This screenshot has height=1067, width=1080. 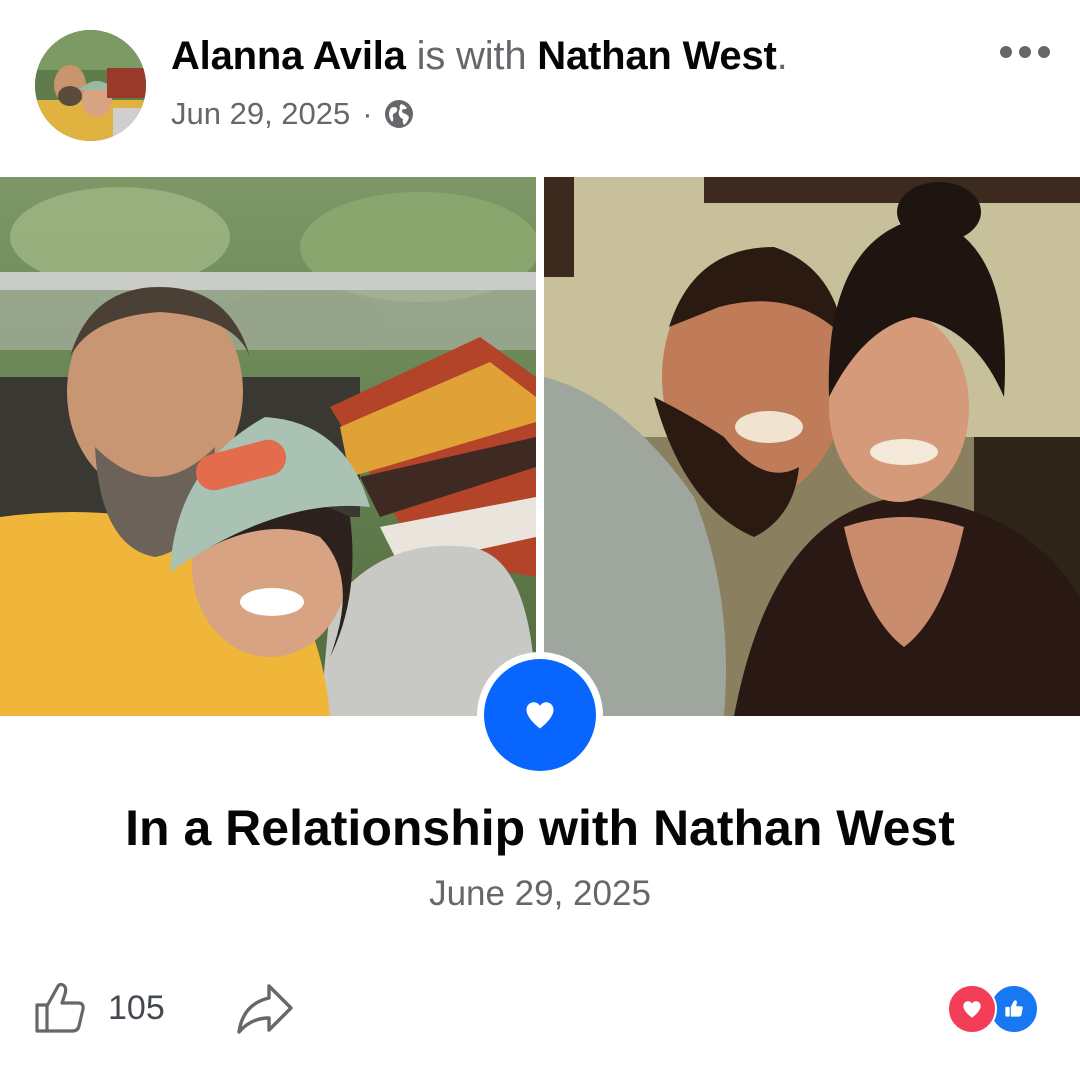 I want to click on share-button, so click(x=265, y=1008).